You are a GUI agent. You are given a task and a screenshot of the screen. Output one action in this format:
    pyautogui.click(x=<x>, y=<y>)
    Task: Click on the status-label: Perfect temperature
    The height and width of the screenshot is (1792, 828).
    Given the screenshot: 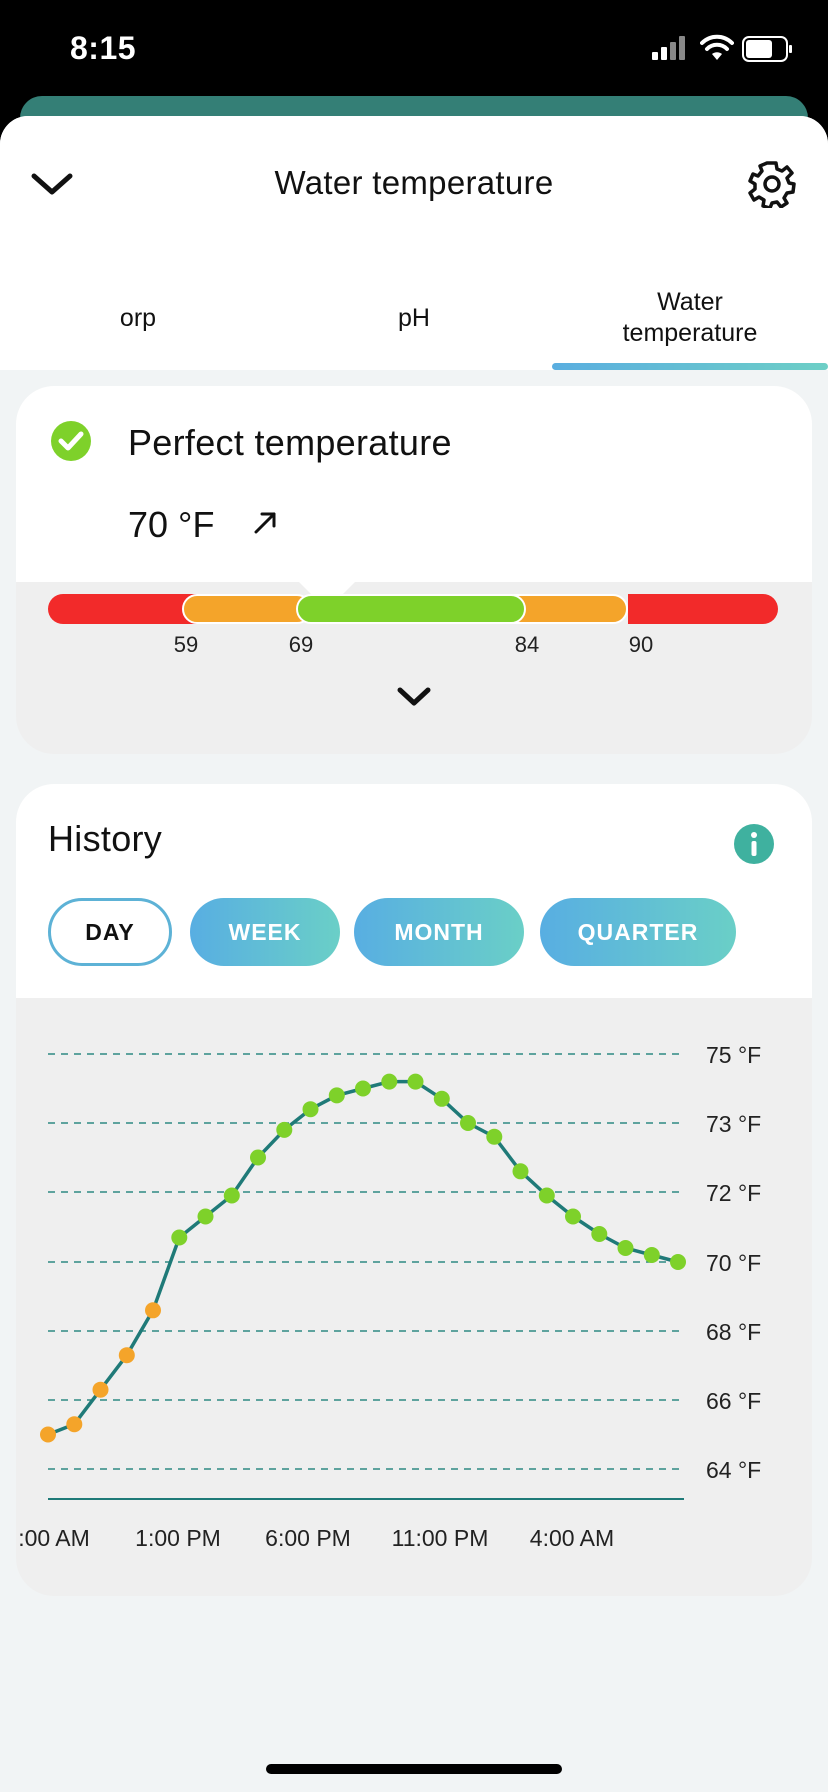 What is the action you would take?
    pyautogui.click(x=290, y=442)
    